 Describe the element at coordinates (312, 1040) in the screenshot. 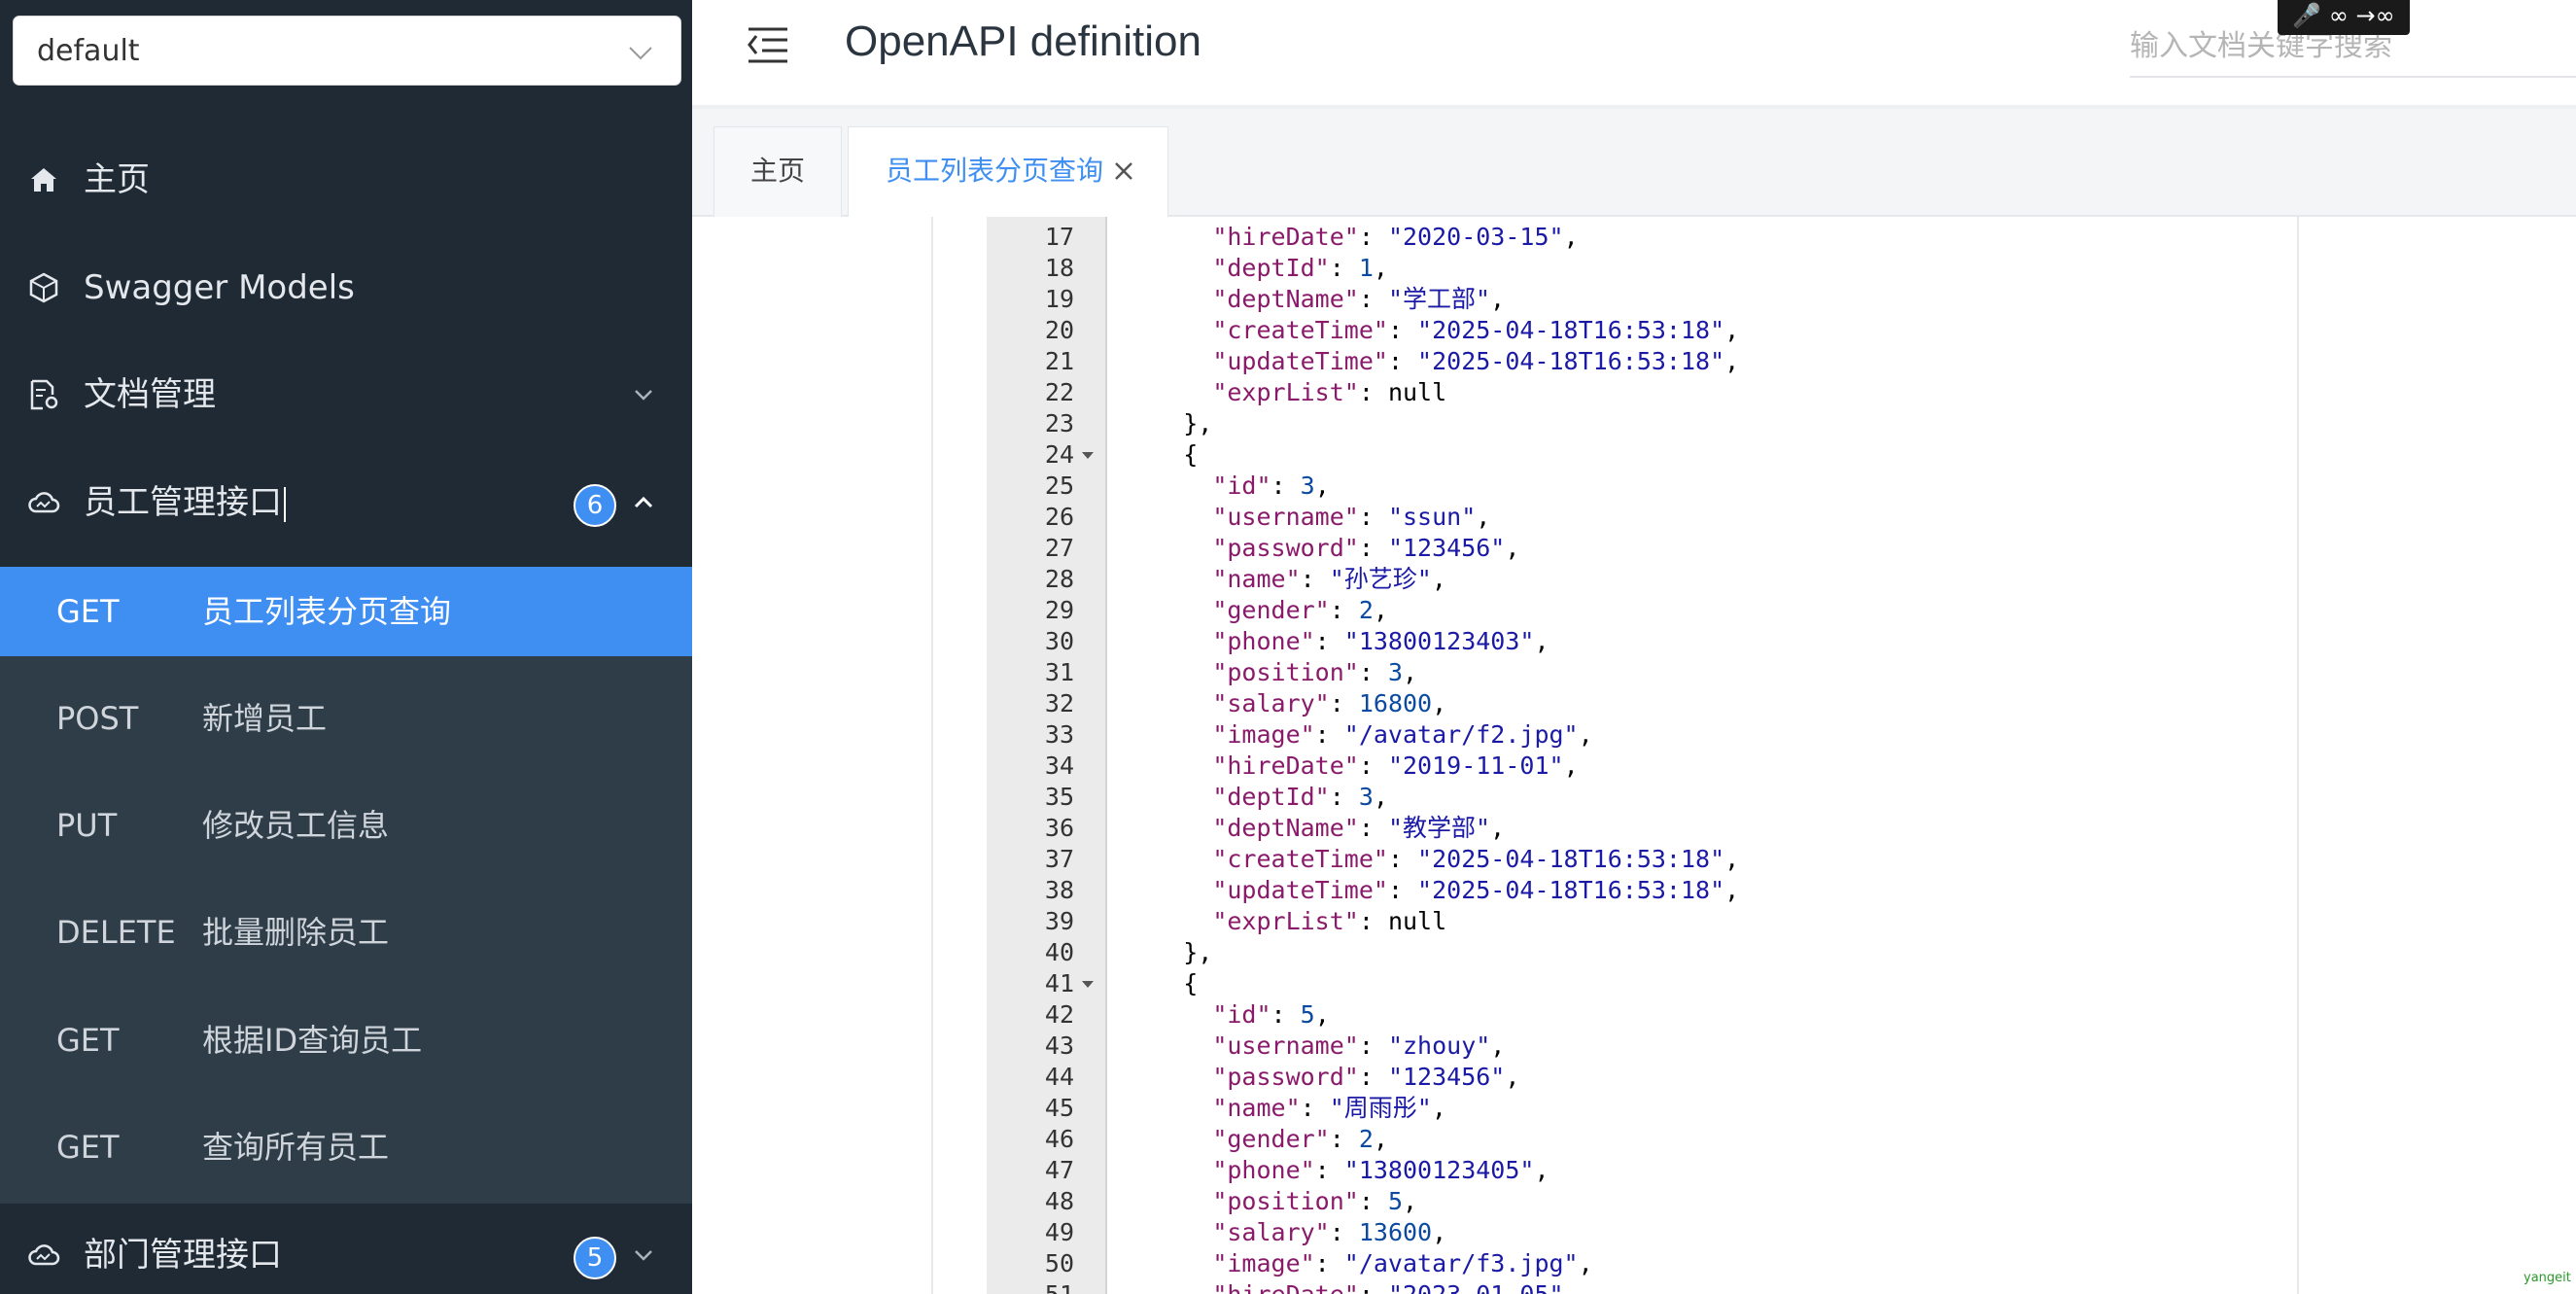

I see `endpoint-title: 根据ID查询员工` at that location.